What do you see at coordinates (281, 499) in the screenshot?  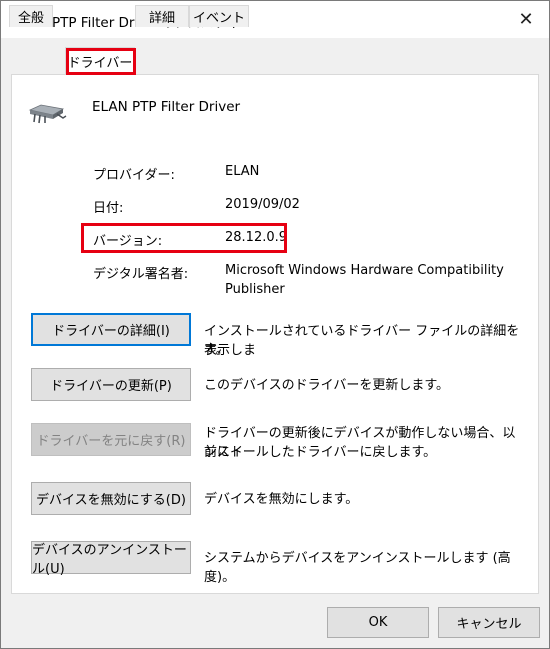 I see `disable-device-desc: デバイスを無効にします。` at bounding box center [281, 499].